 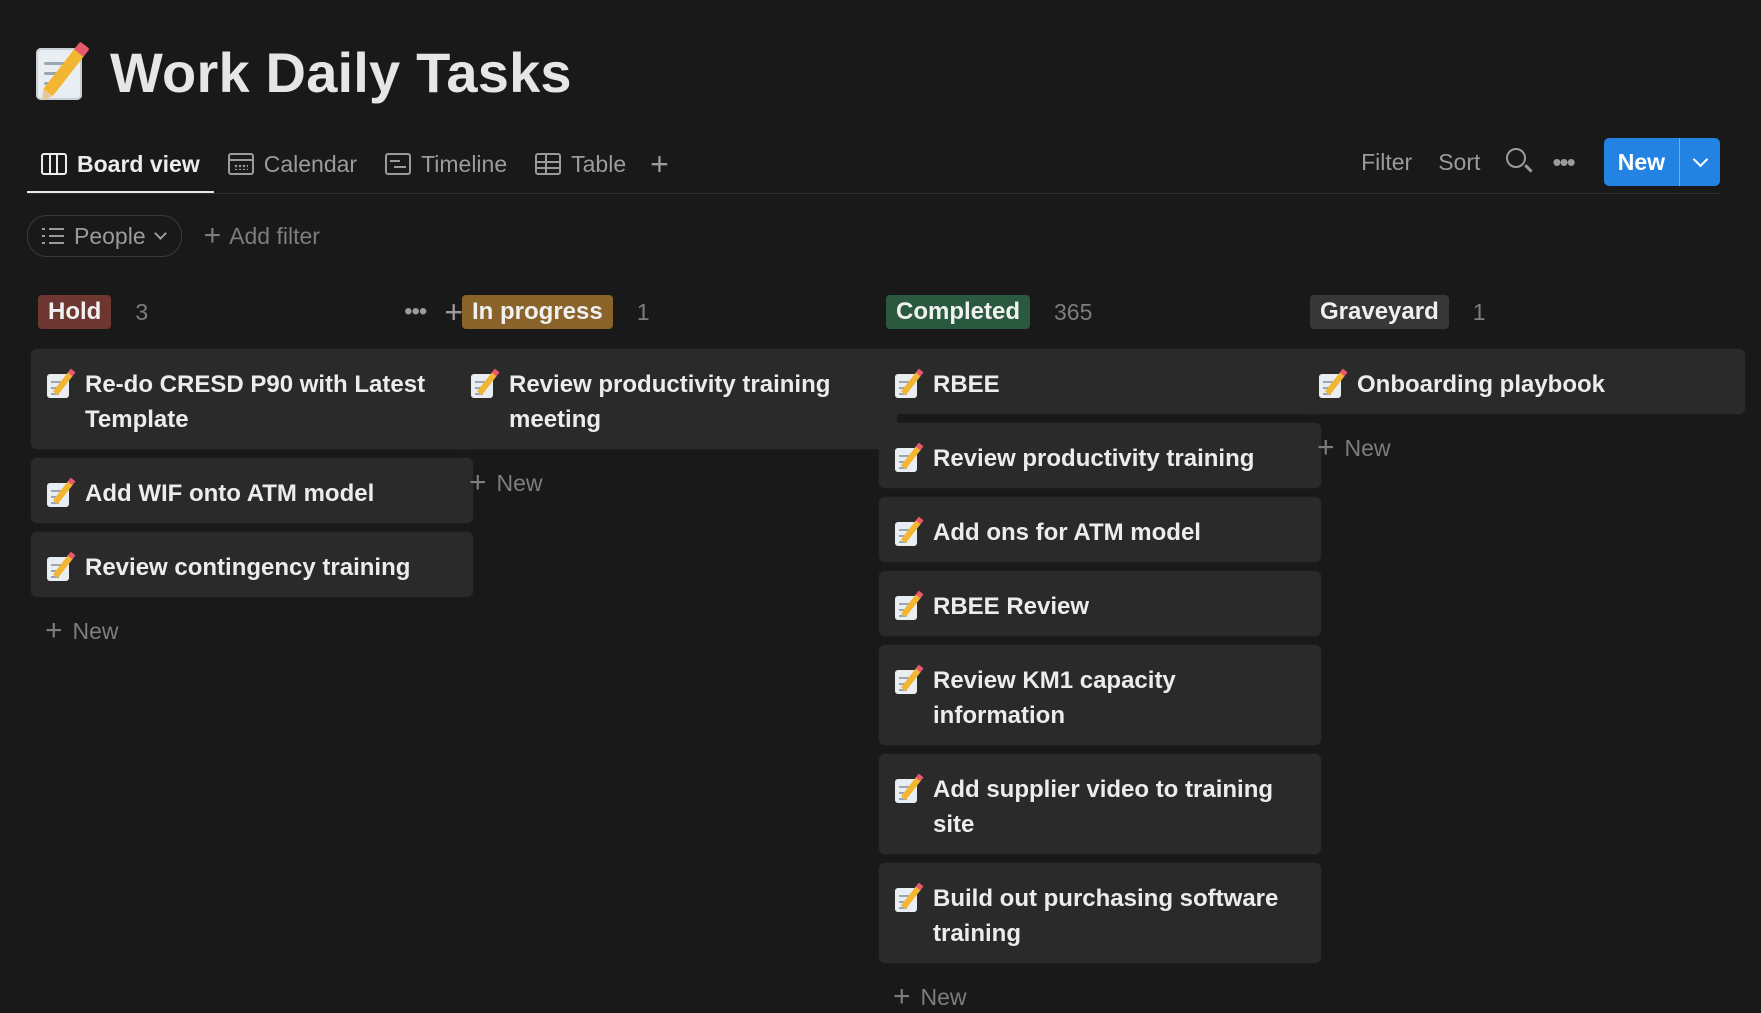 I want to click on column-header: Hold 3 ••• +, so click(x=252, y=312).